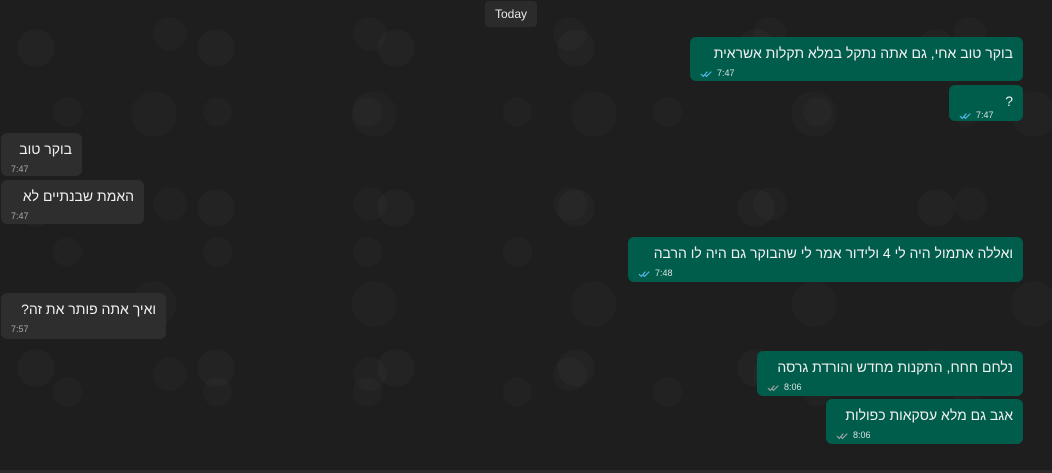 The height and width of the screenshot is (473, 1052). What do you see at coordinates (78, 196) in the screenshot?
I see `message-text: האמת שבנתיים לא` at bounding box center [78, 196].